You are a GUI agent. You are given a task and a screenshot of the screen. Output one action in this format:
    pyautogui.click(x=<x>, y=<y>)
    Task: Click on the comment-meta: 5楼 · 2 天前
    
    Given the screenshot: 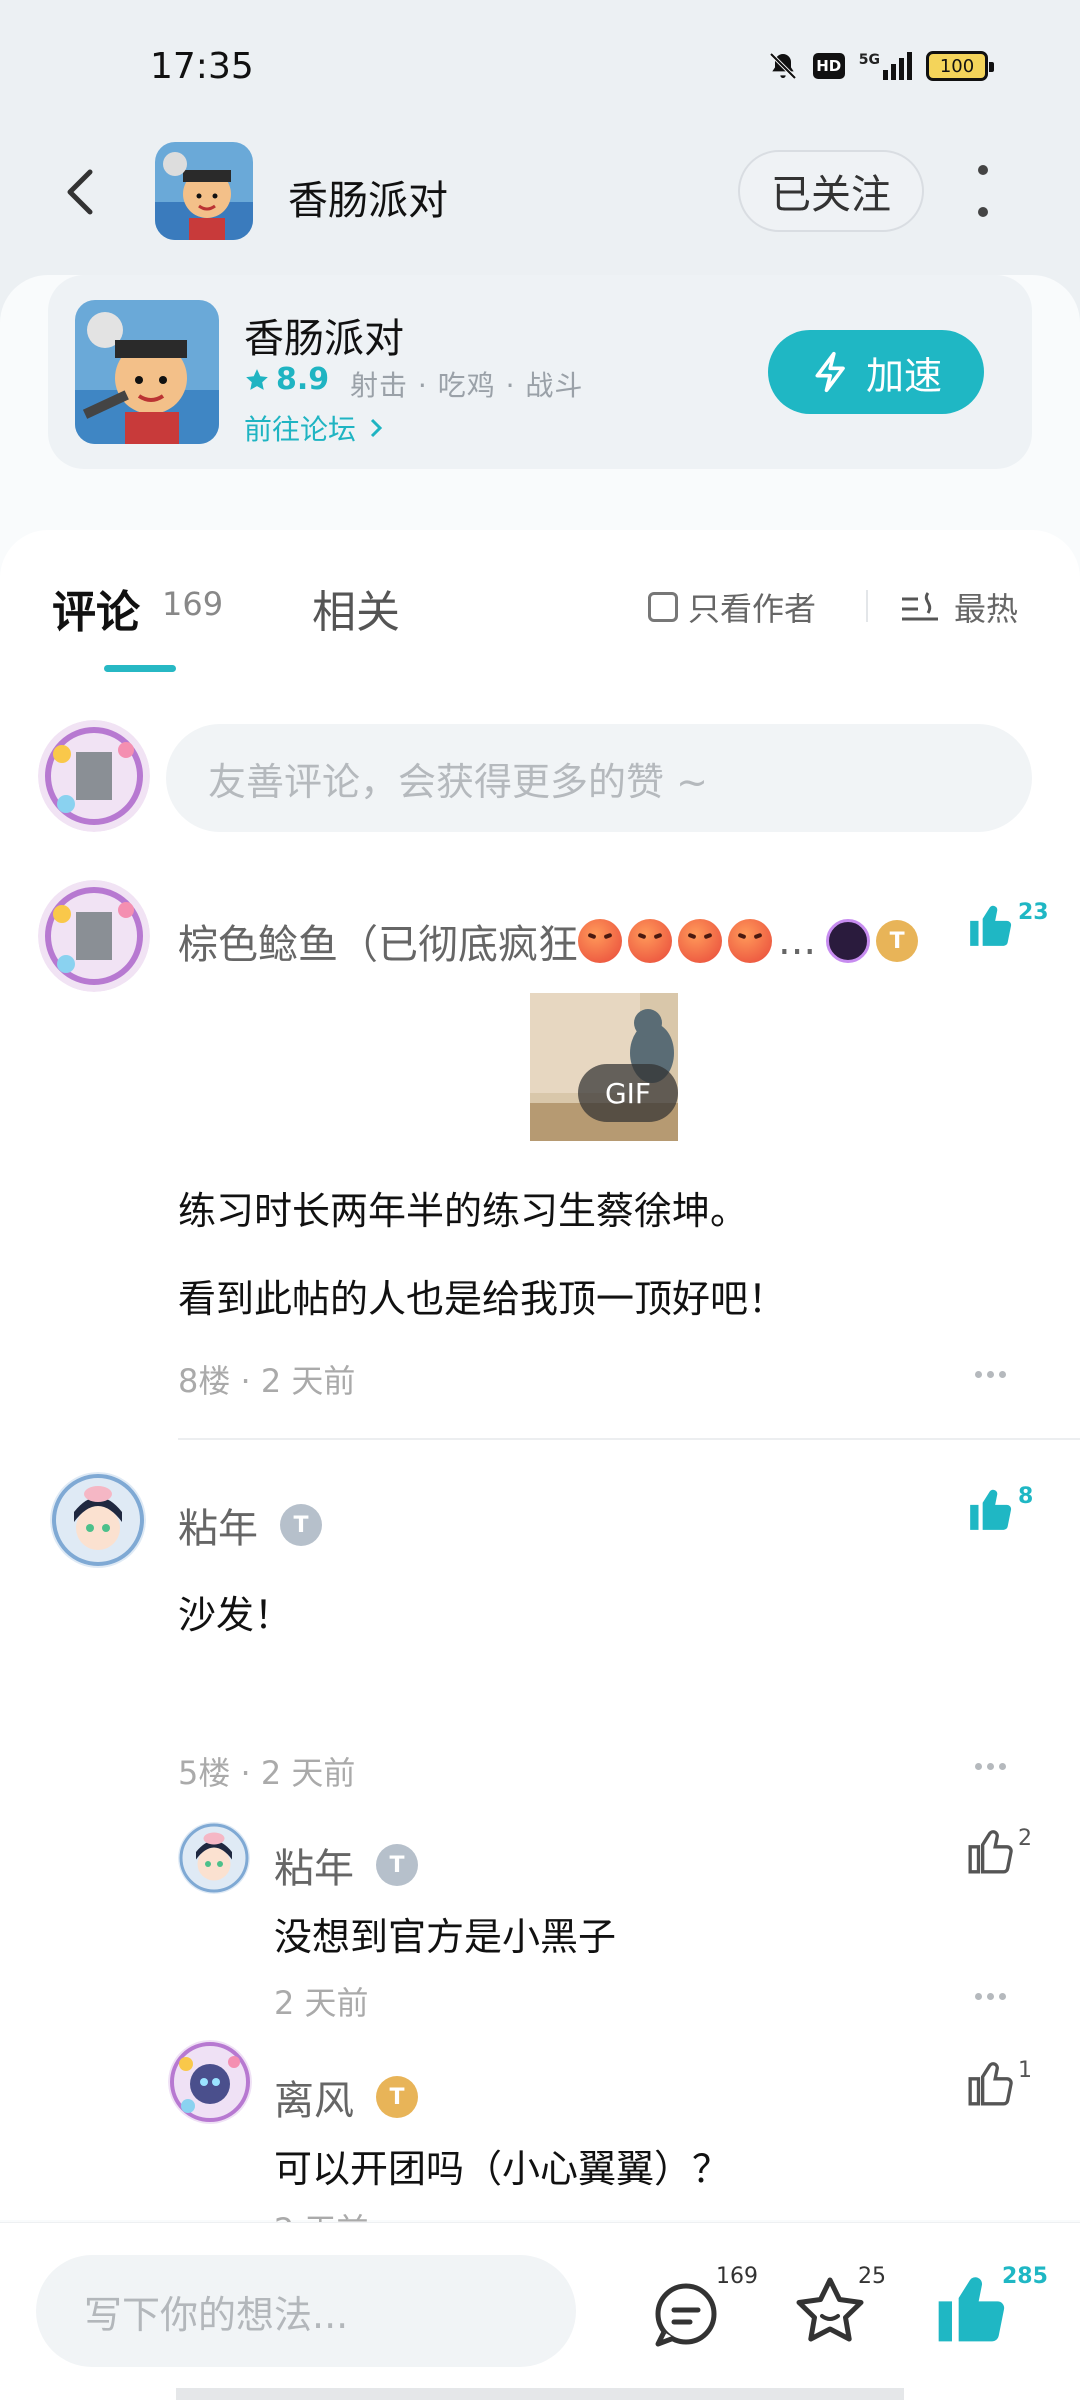 What is the action you would take?
    pyautogui.click(x=267, y=1773)
    